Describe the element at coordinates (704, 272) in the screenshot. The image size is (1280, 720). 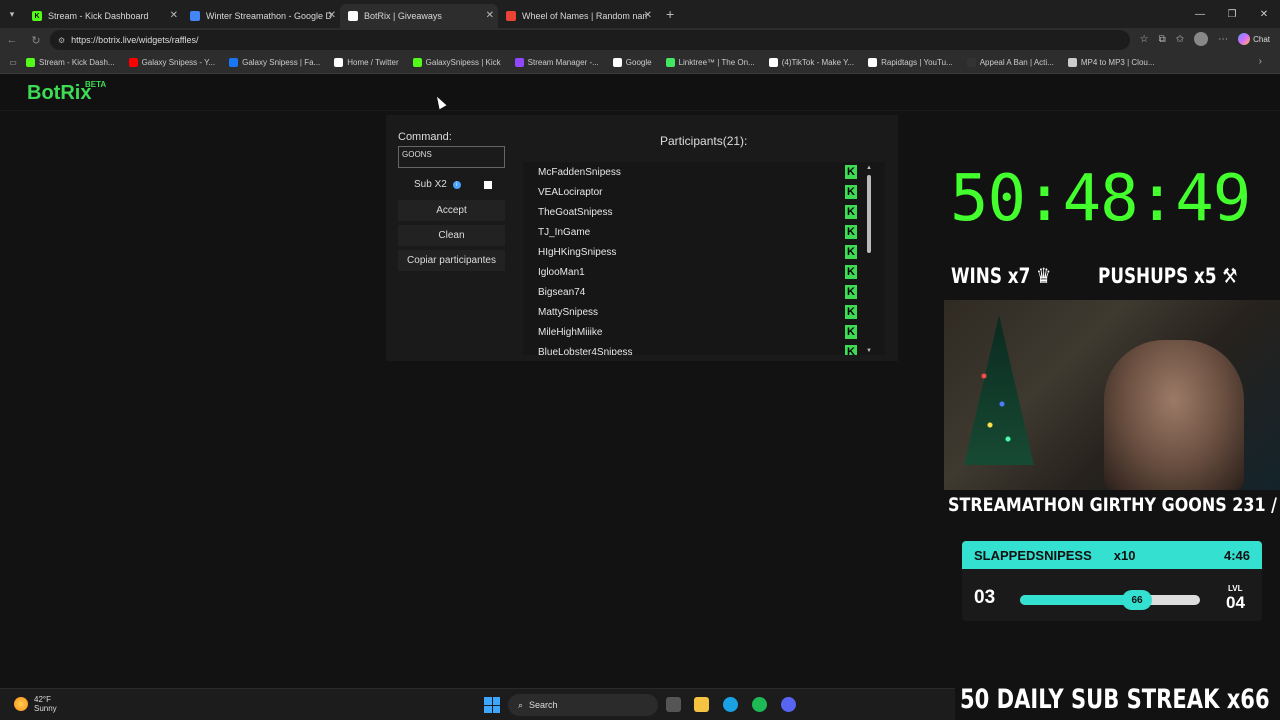
I see `participant-row: IglooMan1 K` at that location.